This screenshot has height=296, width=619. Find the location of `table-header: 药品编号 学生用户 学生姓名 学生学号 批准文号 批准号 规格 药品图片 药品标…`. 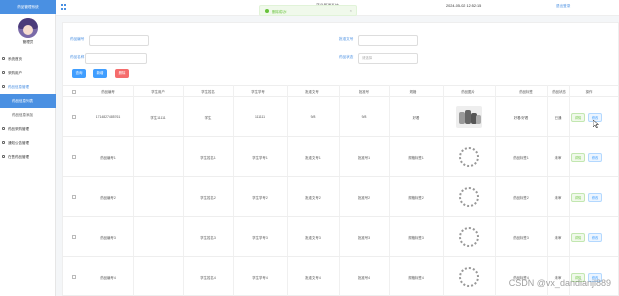

table-header: 药品编号 学生用户 学生姓名 学生学号 批准文号 批准号 规格 药品图片 药品标… is located at coordinates (341, 91).